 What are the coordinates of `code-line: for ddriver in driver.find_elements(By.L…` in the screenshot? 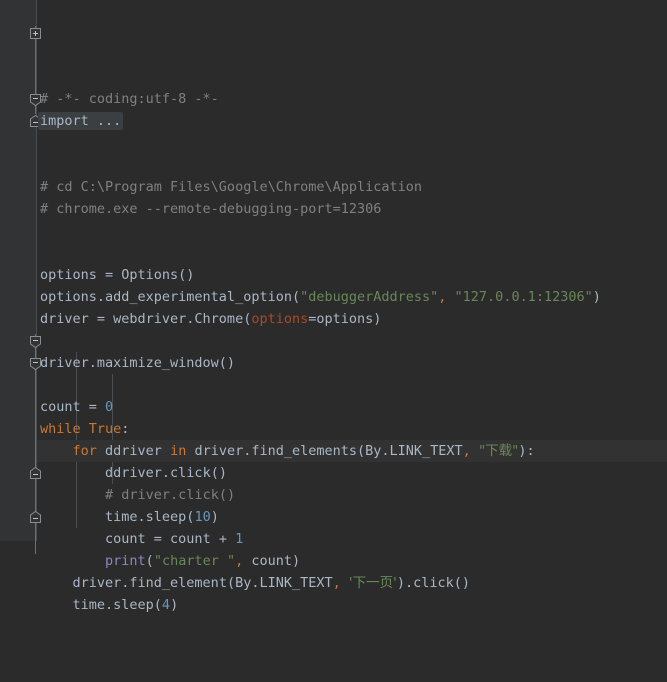 It's located at (352, 451).